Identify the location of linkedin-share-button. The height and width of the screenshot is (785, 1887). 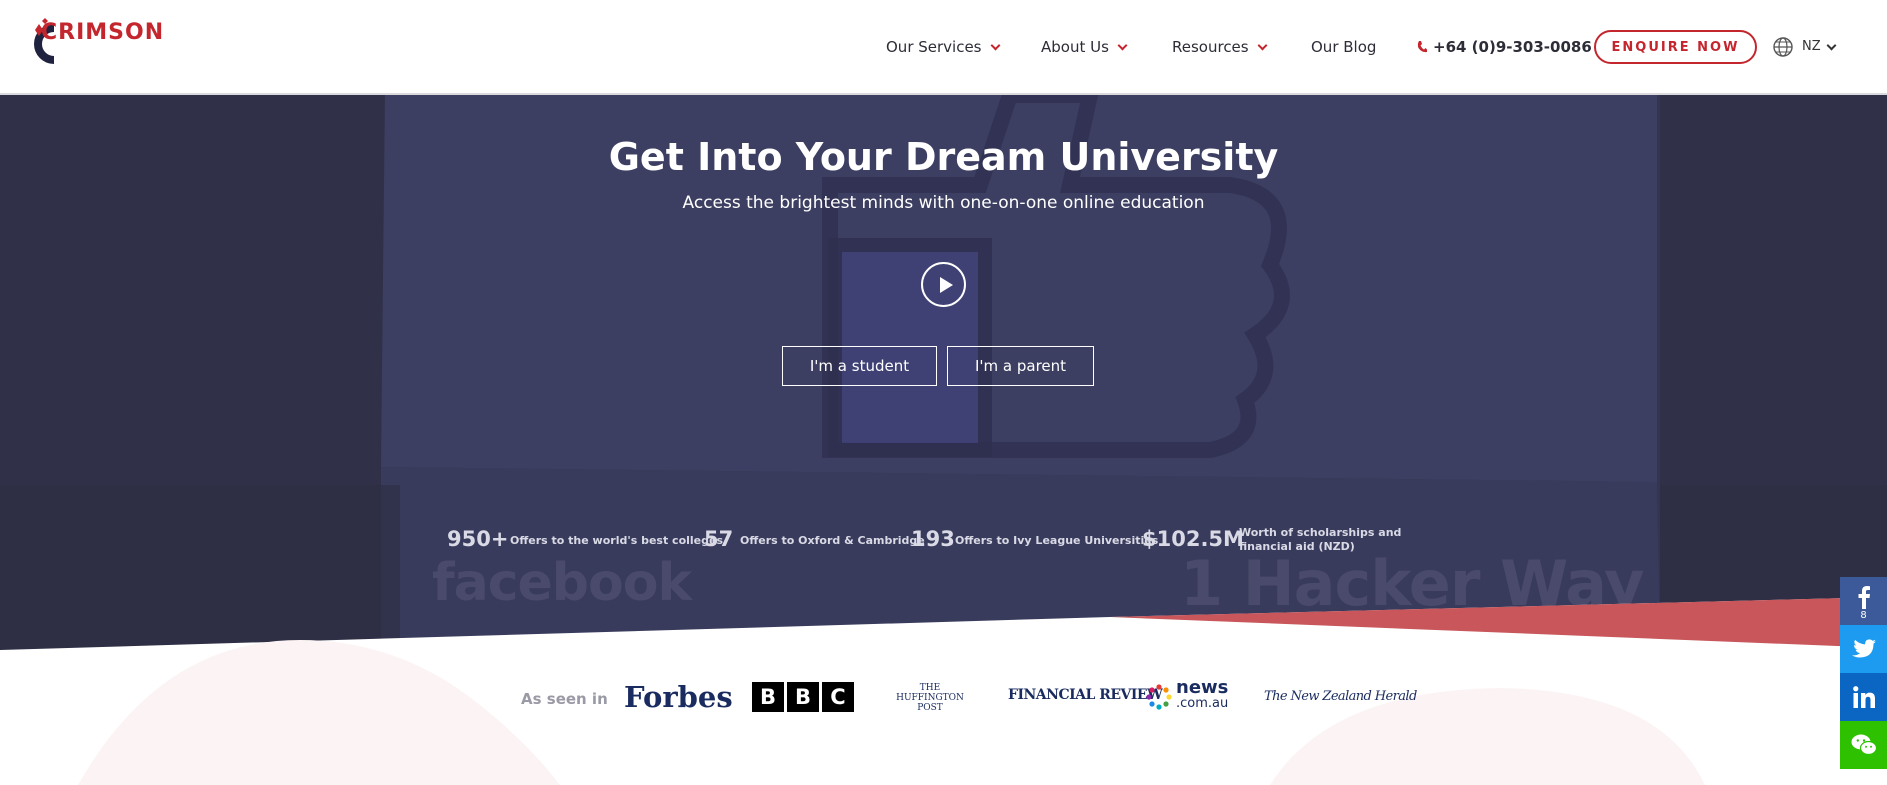
(1863, 697).